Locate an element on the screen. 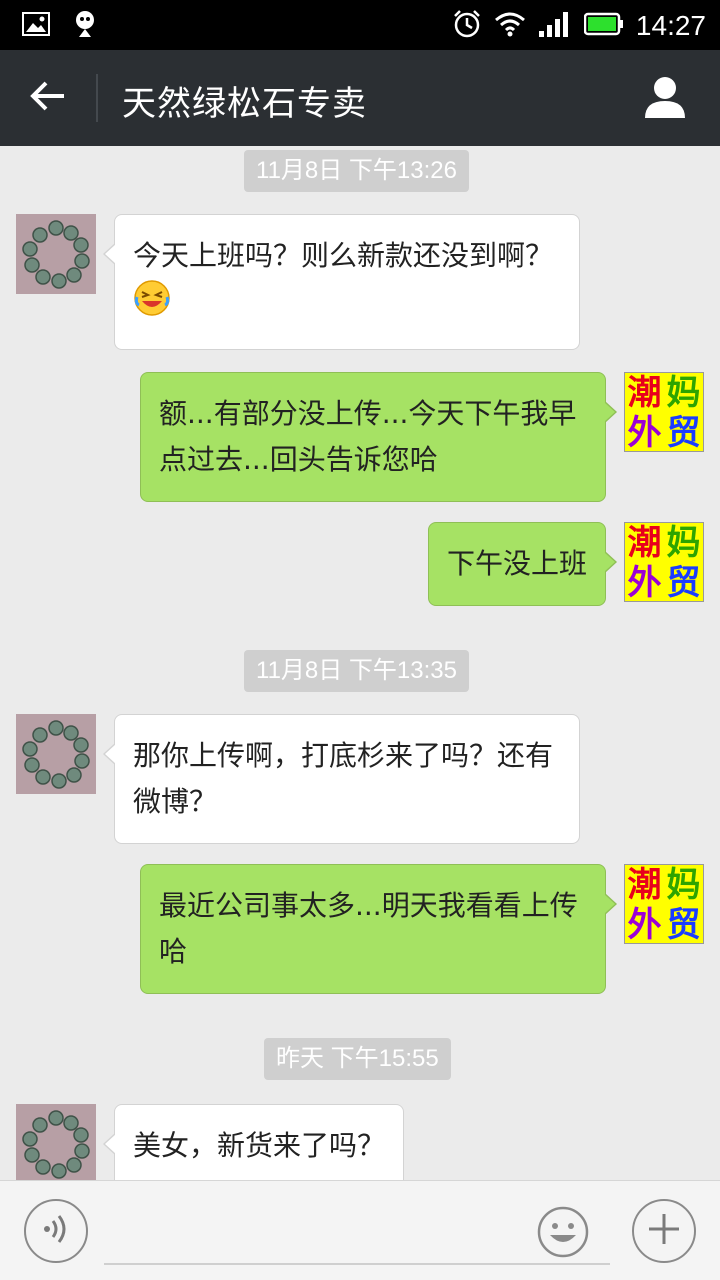 The image size is (720, 1280). status-time: 14:27 is located at coordinates (670, 25).